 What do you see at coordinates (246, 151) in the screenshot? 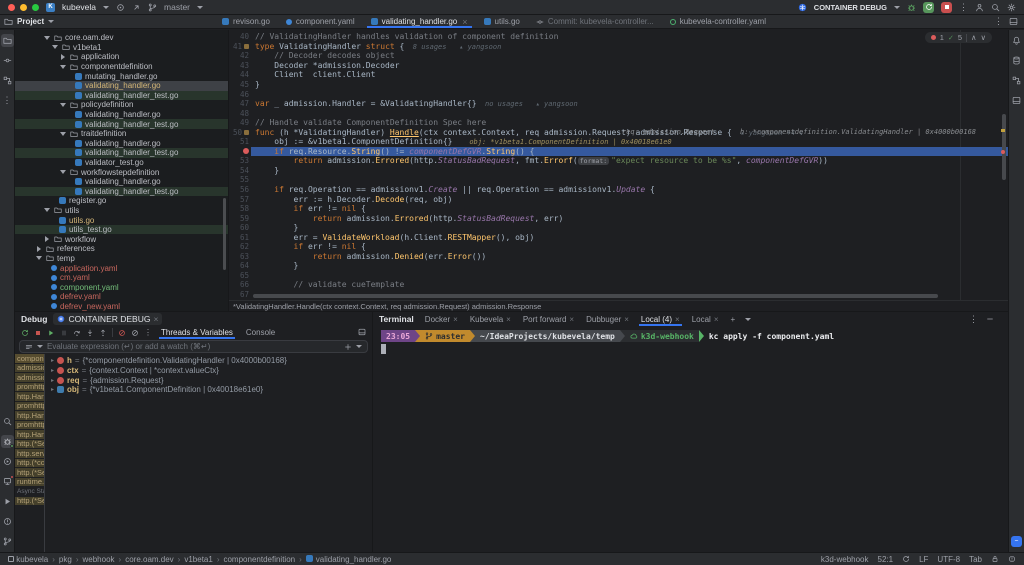
I see `breakpoint-icon` at bounding box center [246, 151].